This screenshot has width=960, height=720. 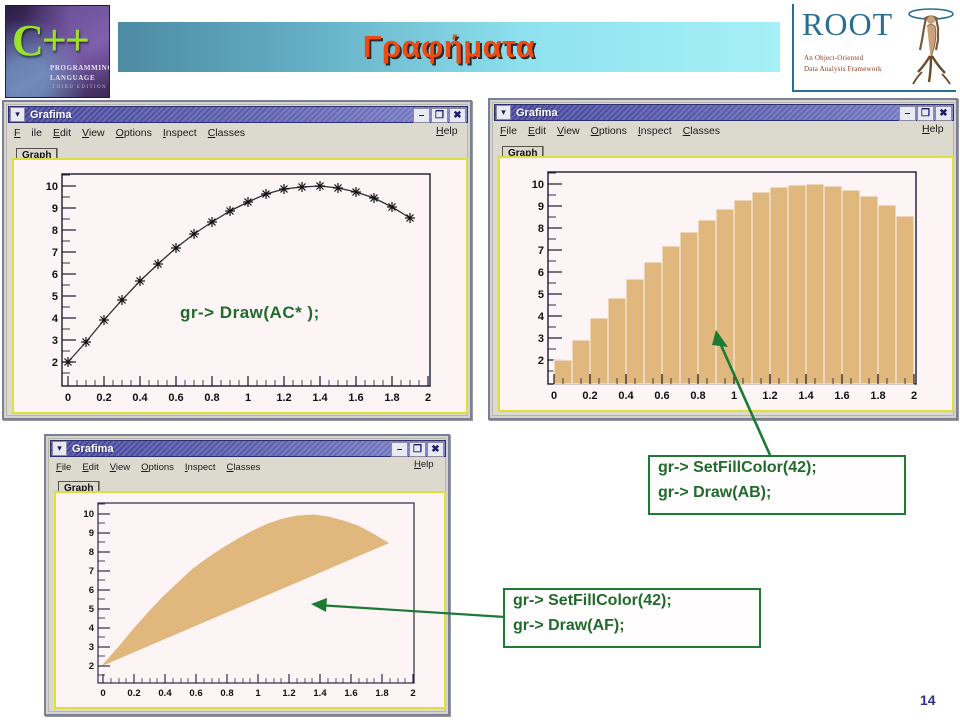 I want to click on root-tagline-line1: An Object-Oriented, so click(x=834, y=58).